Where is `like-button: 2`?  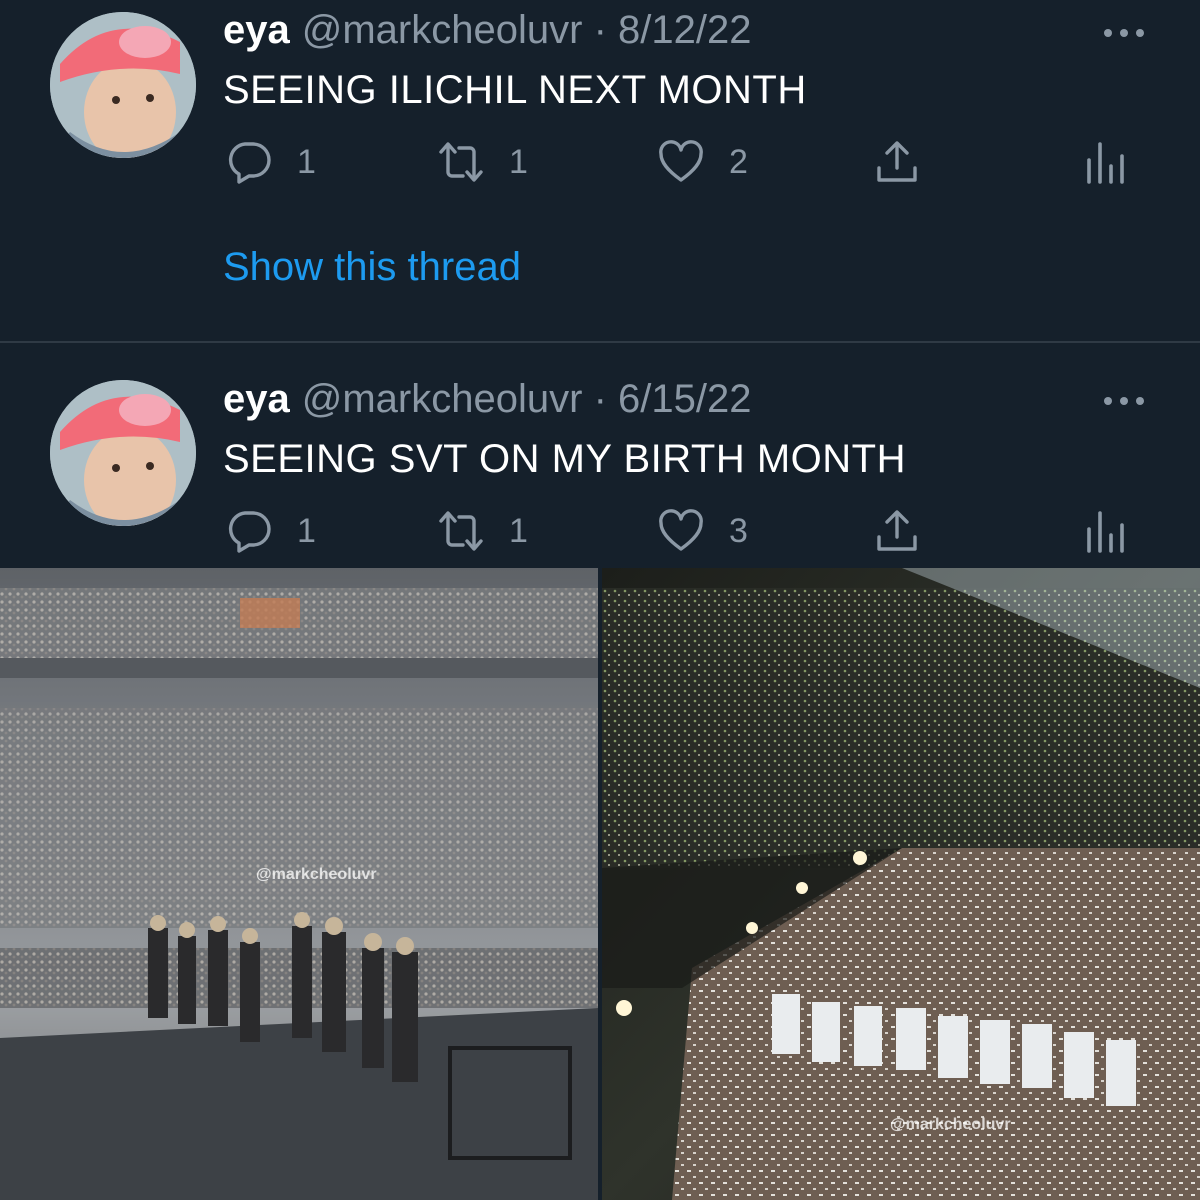
like-button: 2 is located at coordinates (702, 162).